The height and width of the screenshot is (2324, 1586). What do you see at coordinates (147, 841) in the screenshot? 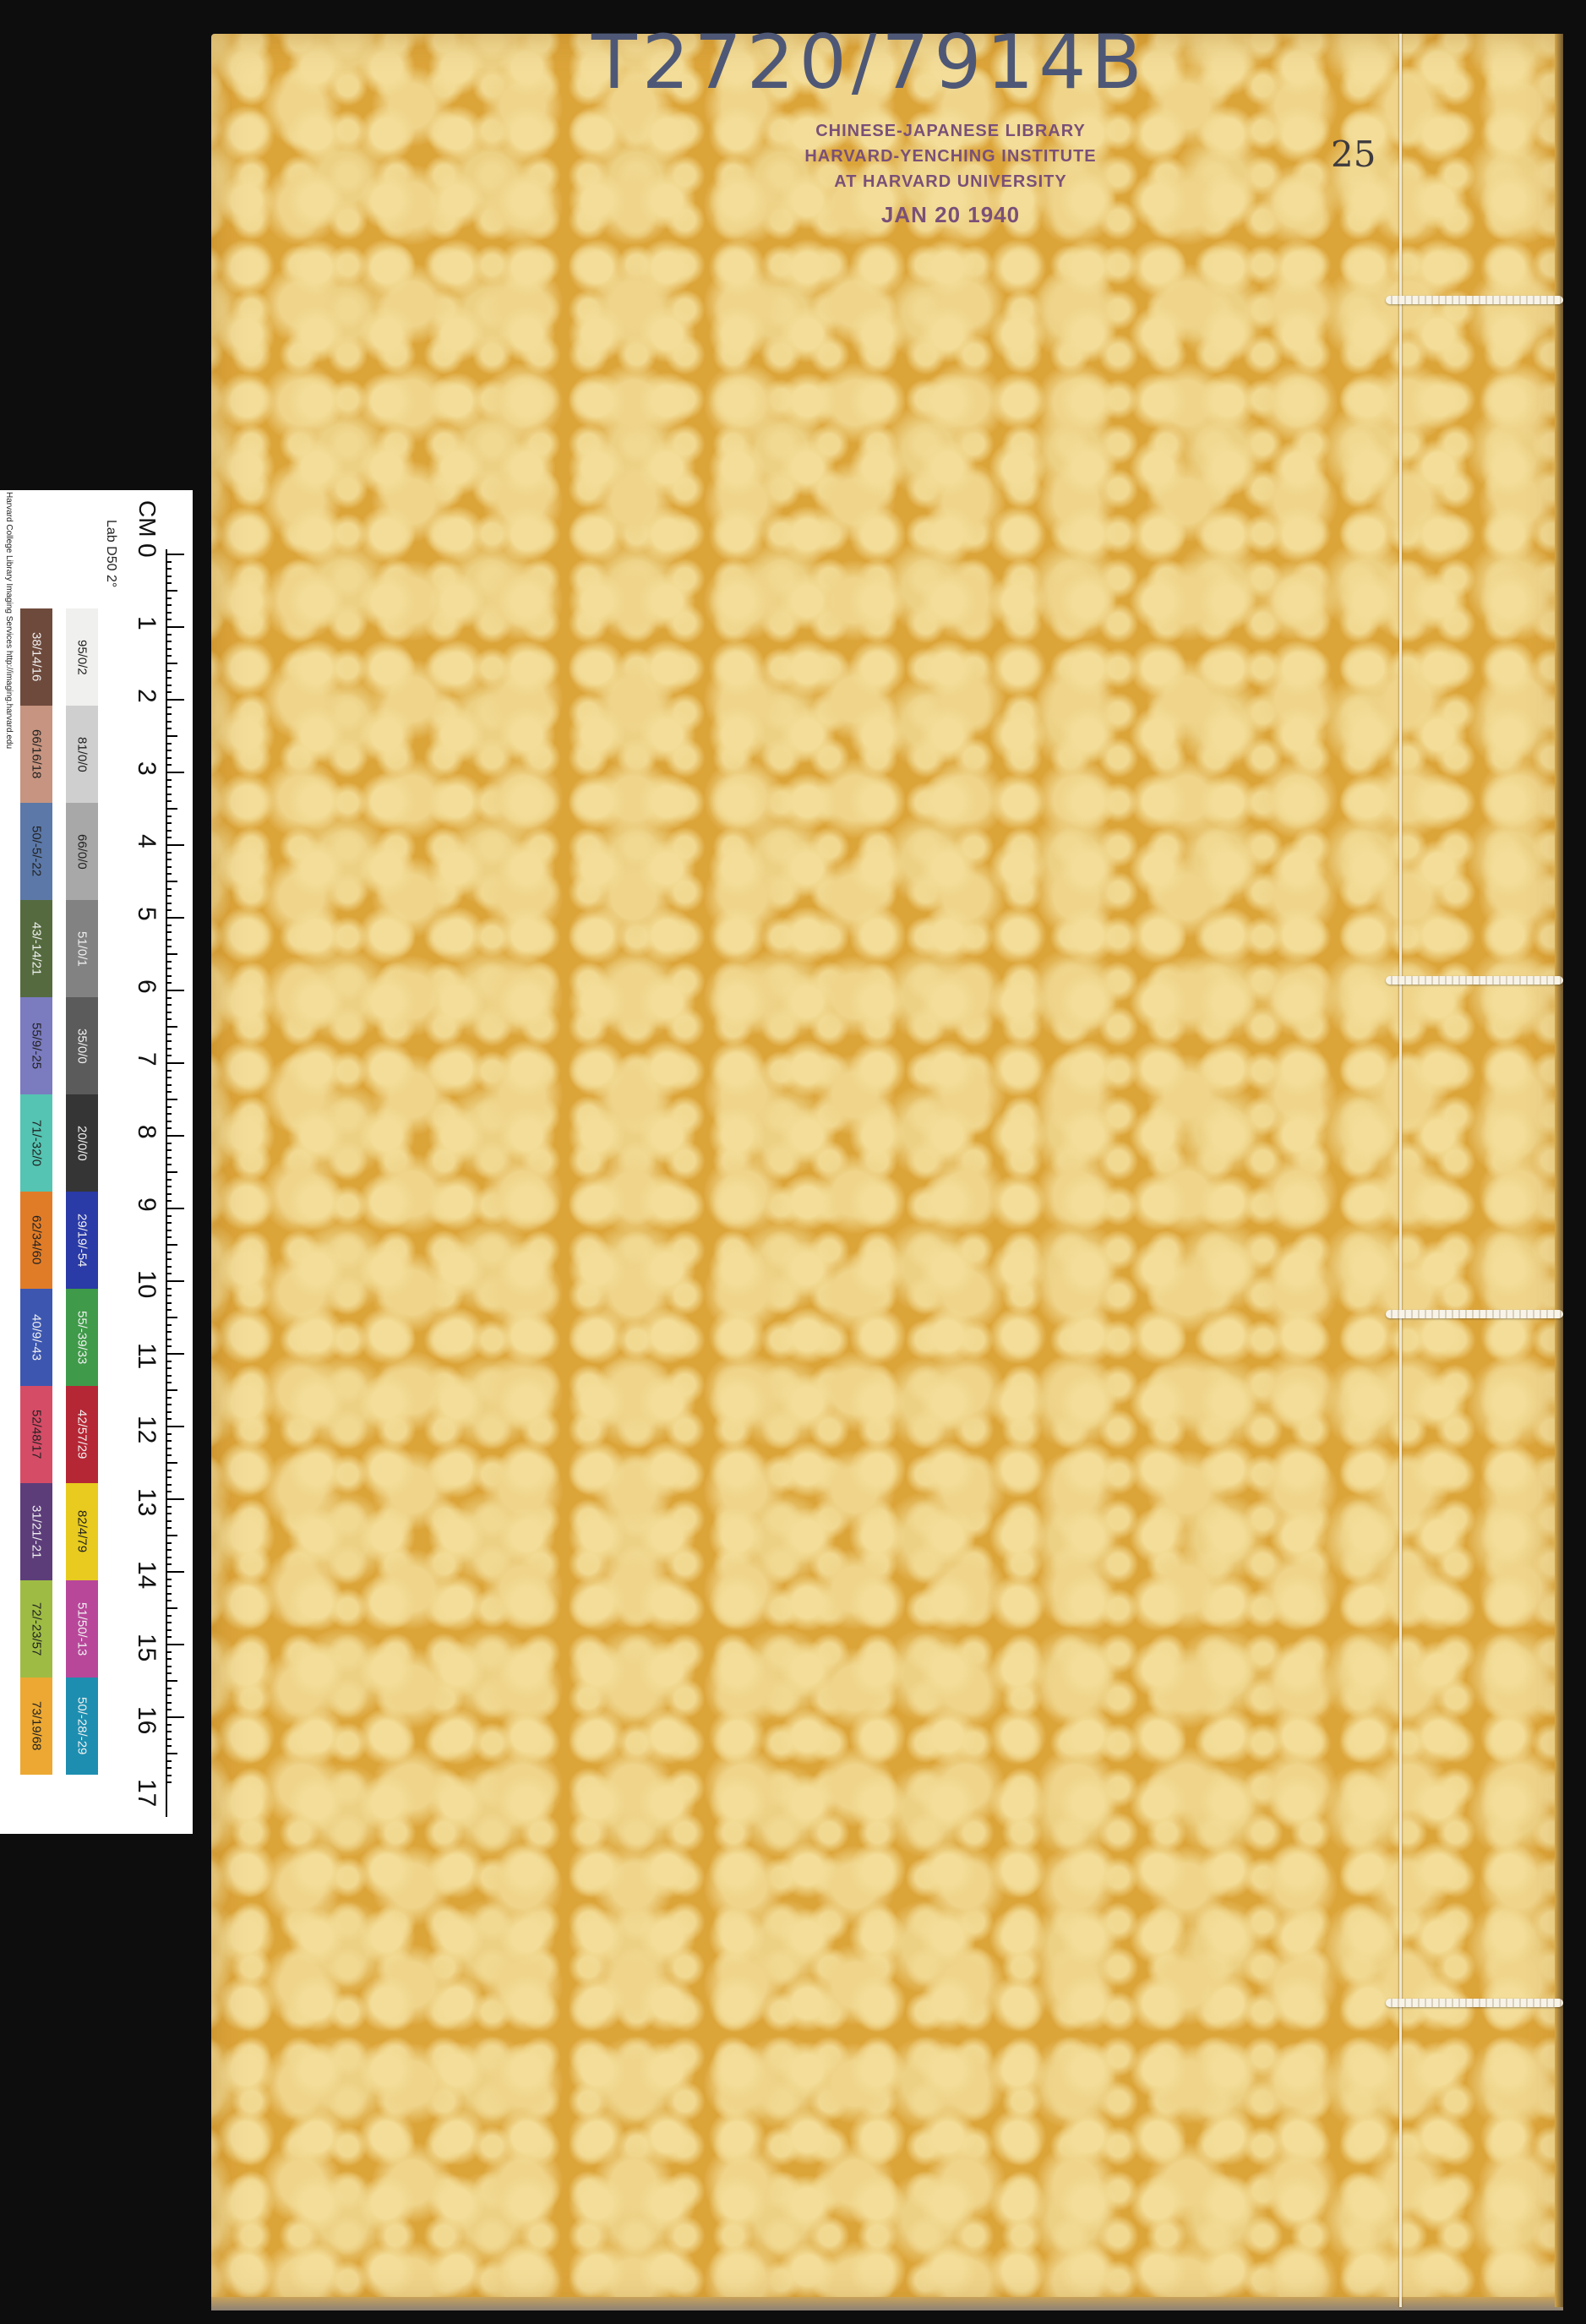
I see `ruler-number: 4` at bounding box center [147, 841].